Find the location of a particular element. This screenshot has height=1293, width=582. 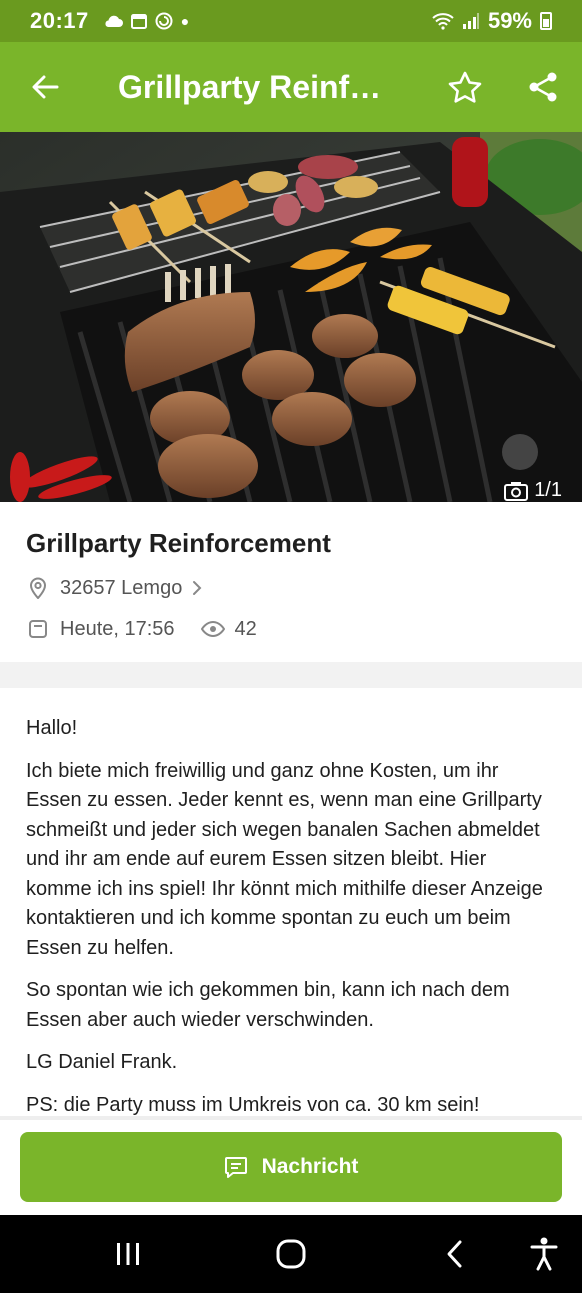

recents-icon is located at coordinates (128, 1254).